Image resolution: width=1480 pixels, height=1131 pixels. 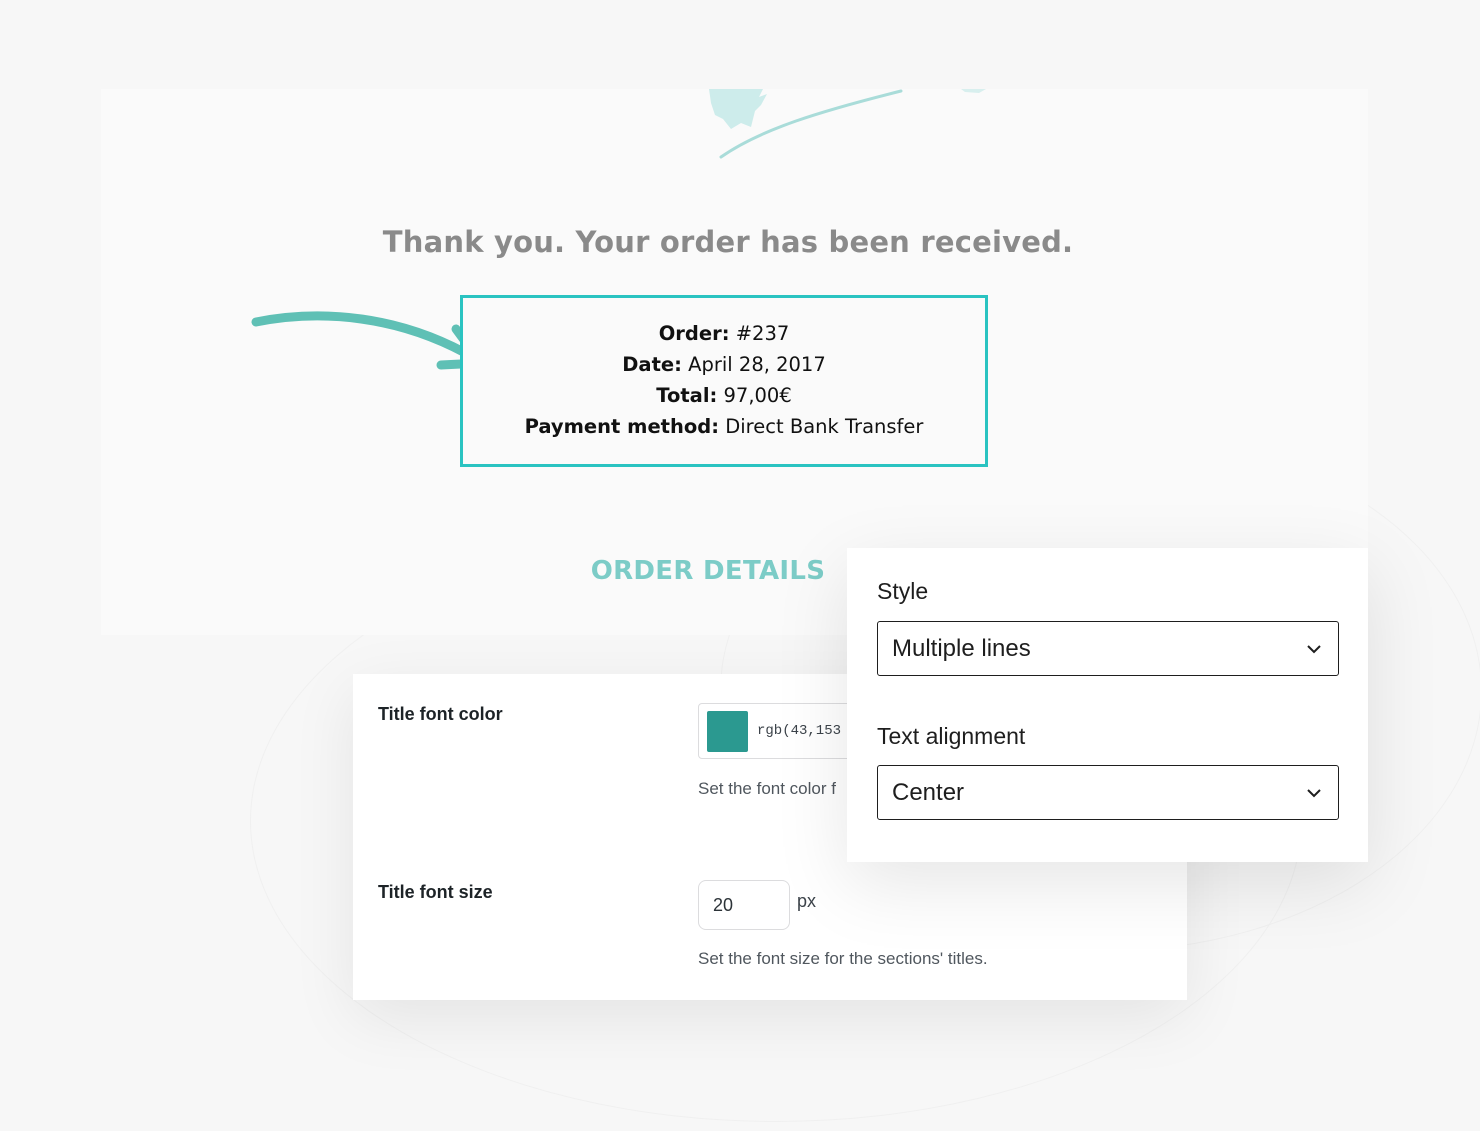 What do you see at coordinates (903, 591) in the screenshot?
I see `style-label: Style` at bounding box center [903, 591].